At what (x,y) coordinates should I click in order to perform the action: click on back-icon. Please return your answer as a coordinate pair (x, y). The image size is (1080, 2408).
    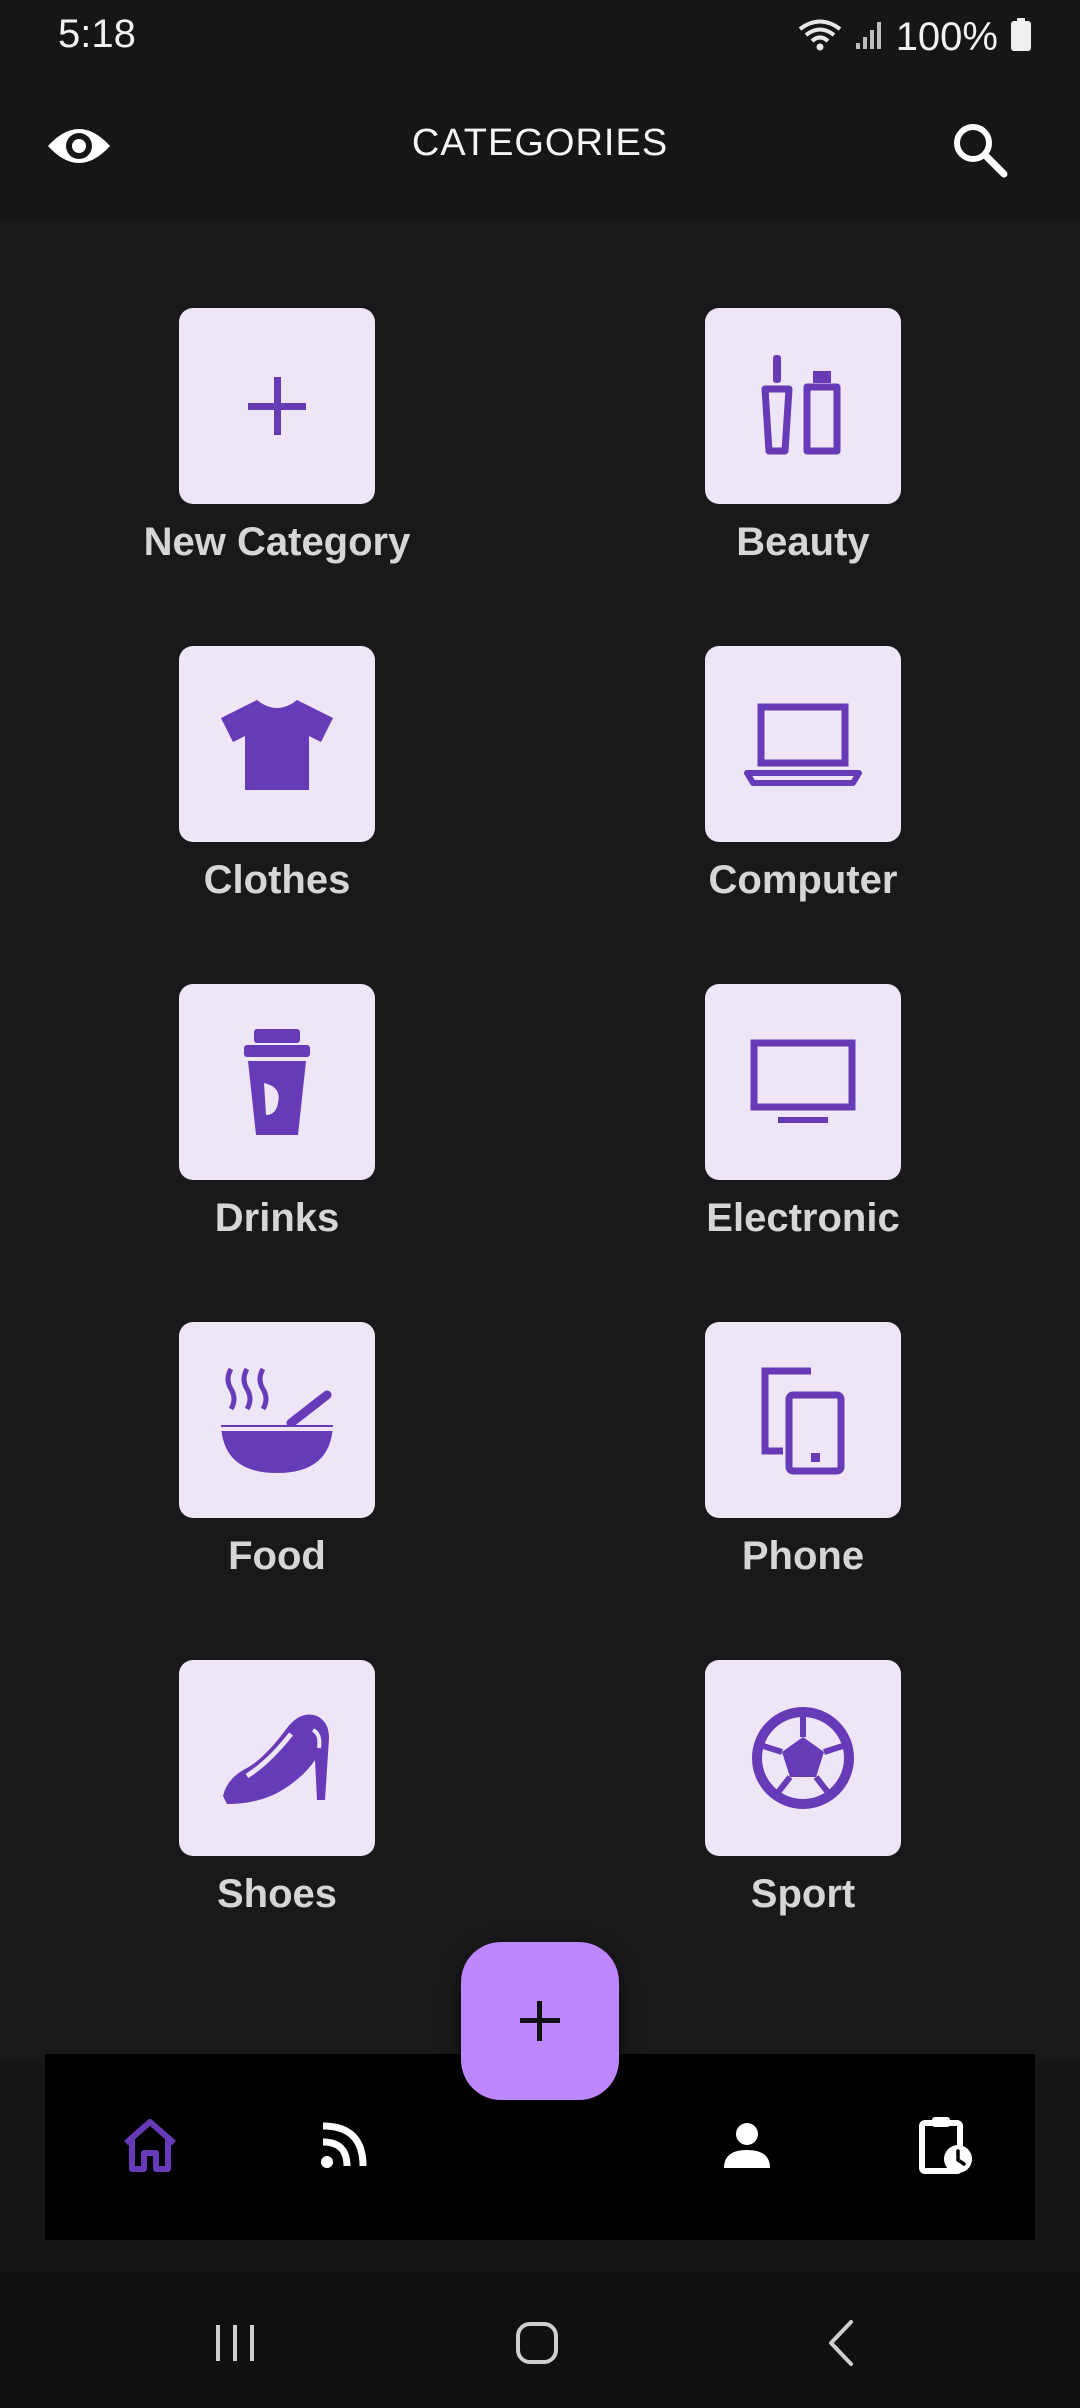
    Looking at the image, I should click on (841, 2343).